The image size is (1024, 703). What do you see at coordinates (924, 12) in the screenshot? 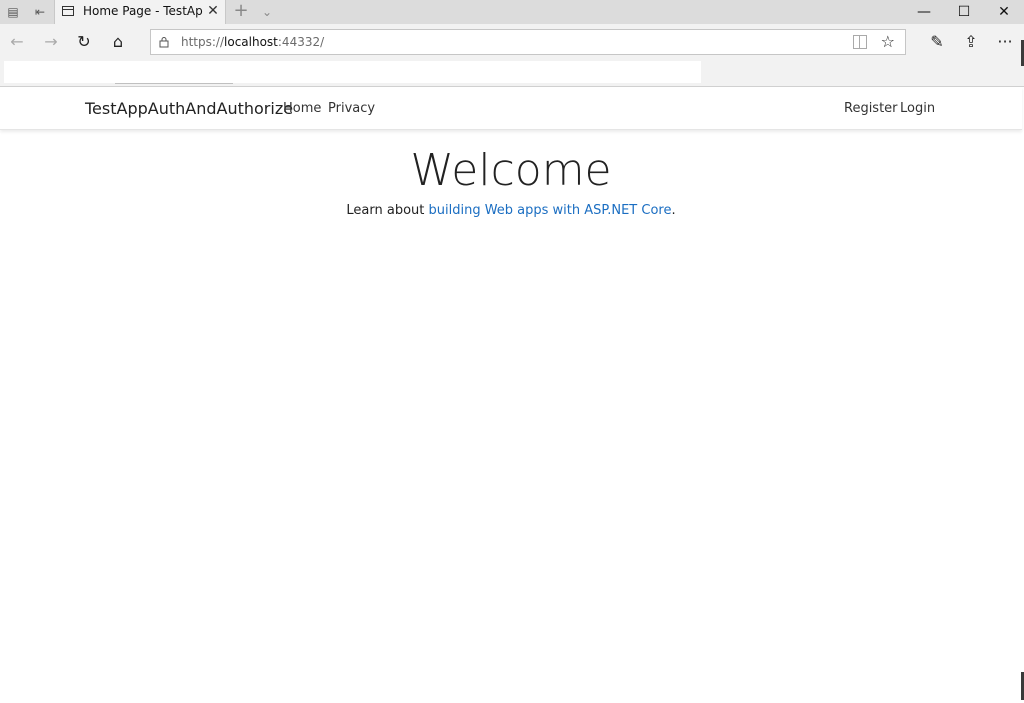
I see `minimize-button: —` at bounding box center [924, 12].